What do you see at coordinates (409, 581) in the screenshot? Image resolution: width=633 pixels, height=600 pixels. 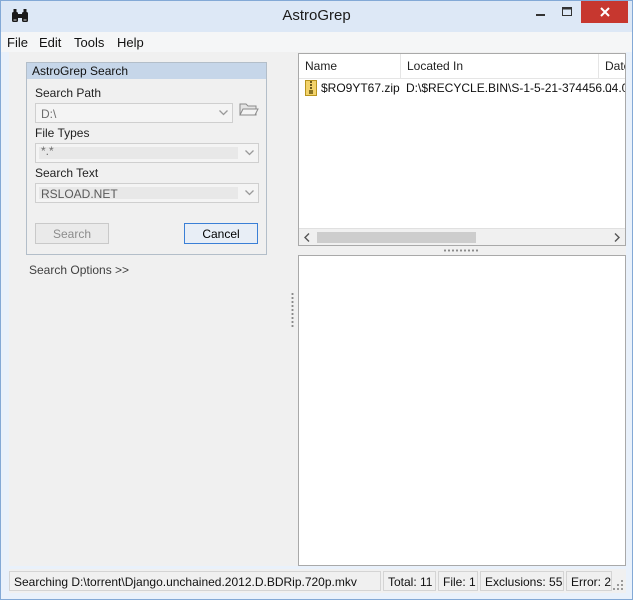 I see `status-total: Total: 11` at bounding box center [409, 581].